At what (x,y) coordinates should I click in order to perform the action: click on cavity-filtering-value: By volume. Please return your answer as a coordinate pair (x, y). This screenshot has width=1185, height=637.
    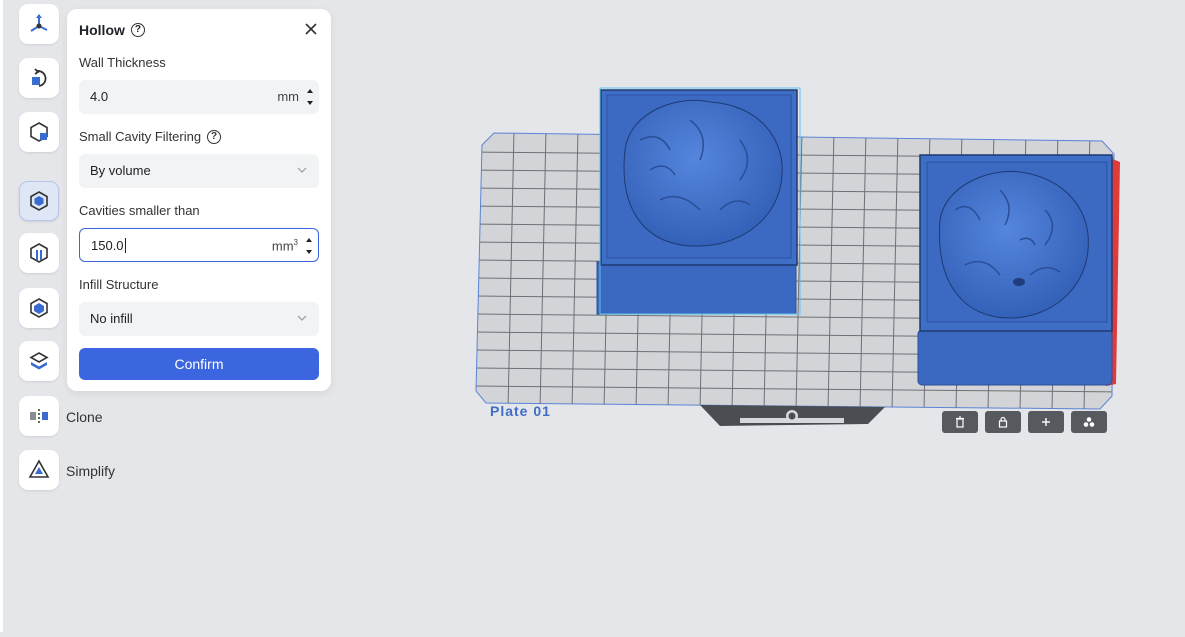
    Looking at the image, I should click on (120, 170).